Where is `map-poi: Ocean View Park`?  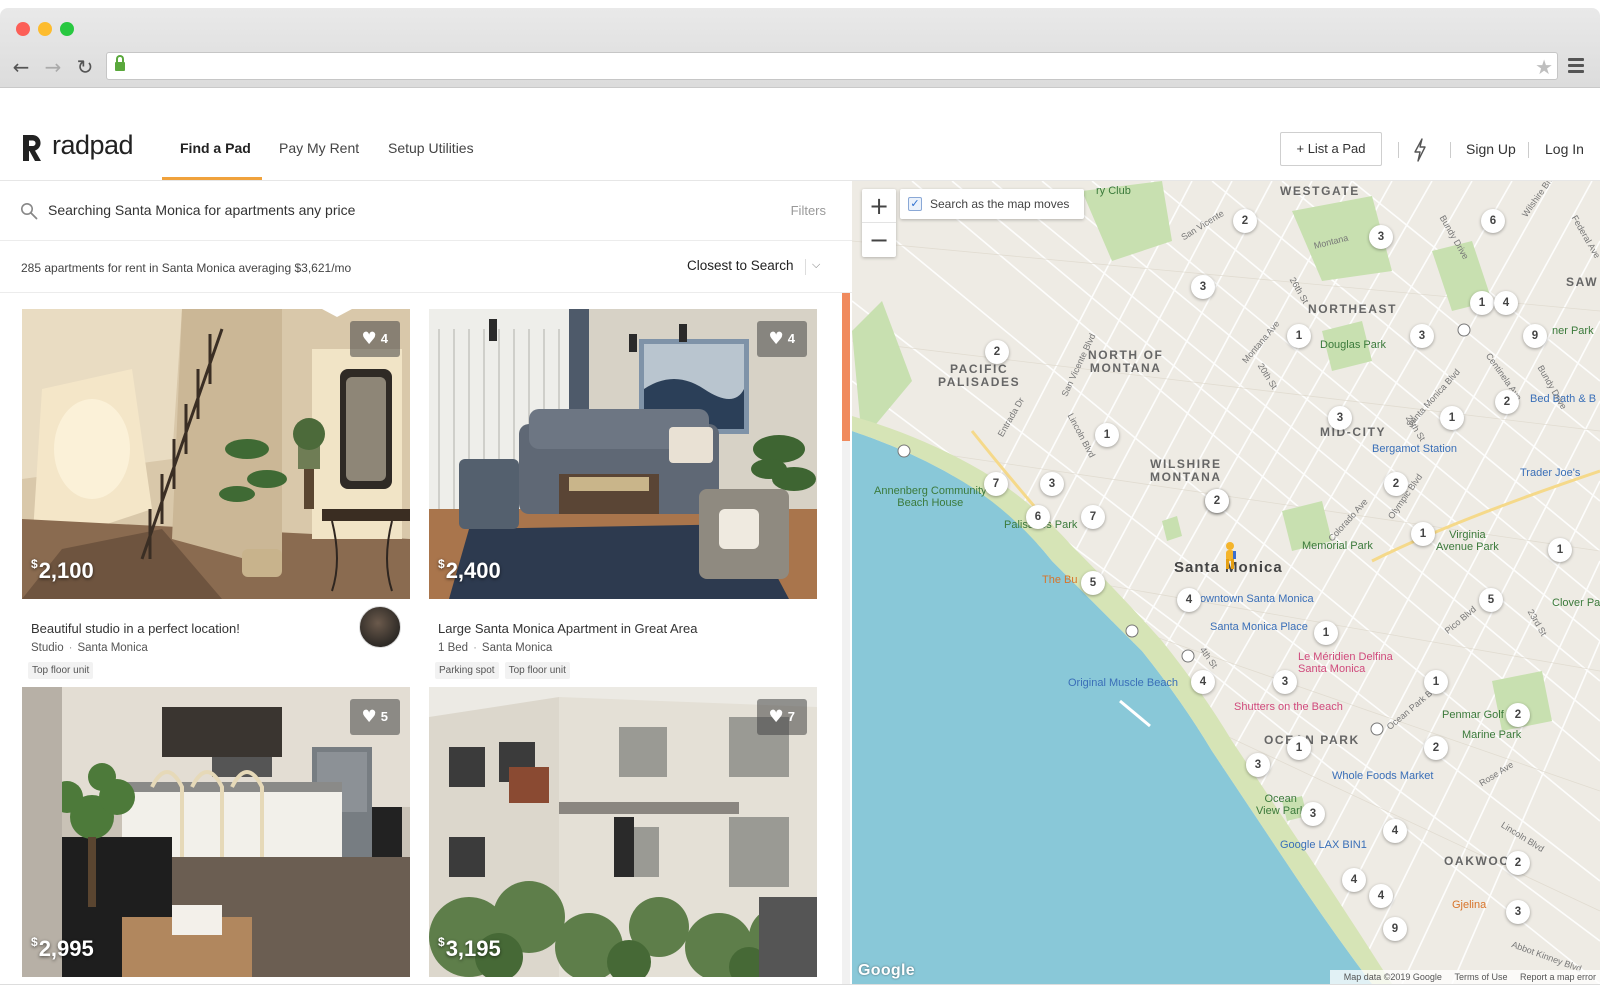 map-poi: Ocean View Park is located at coordinates (1280, 805).